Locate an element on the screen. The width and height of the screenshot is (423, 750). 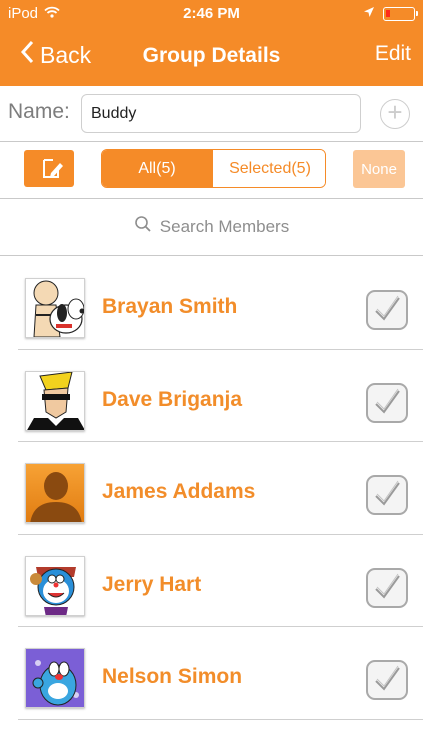
member-name: Dave Briganja is located at coordinates (172, 399).